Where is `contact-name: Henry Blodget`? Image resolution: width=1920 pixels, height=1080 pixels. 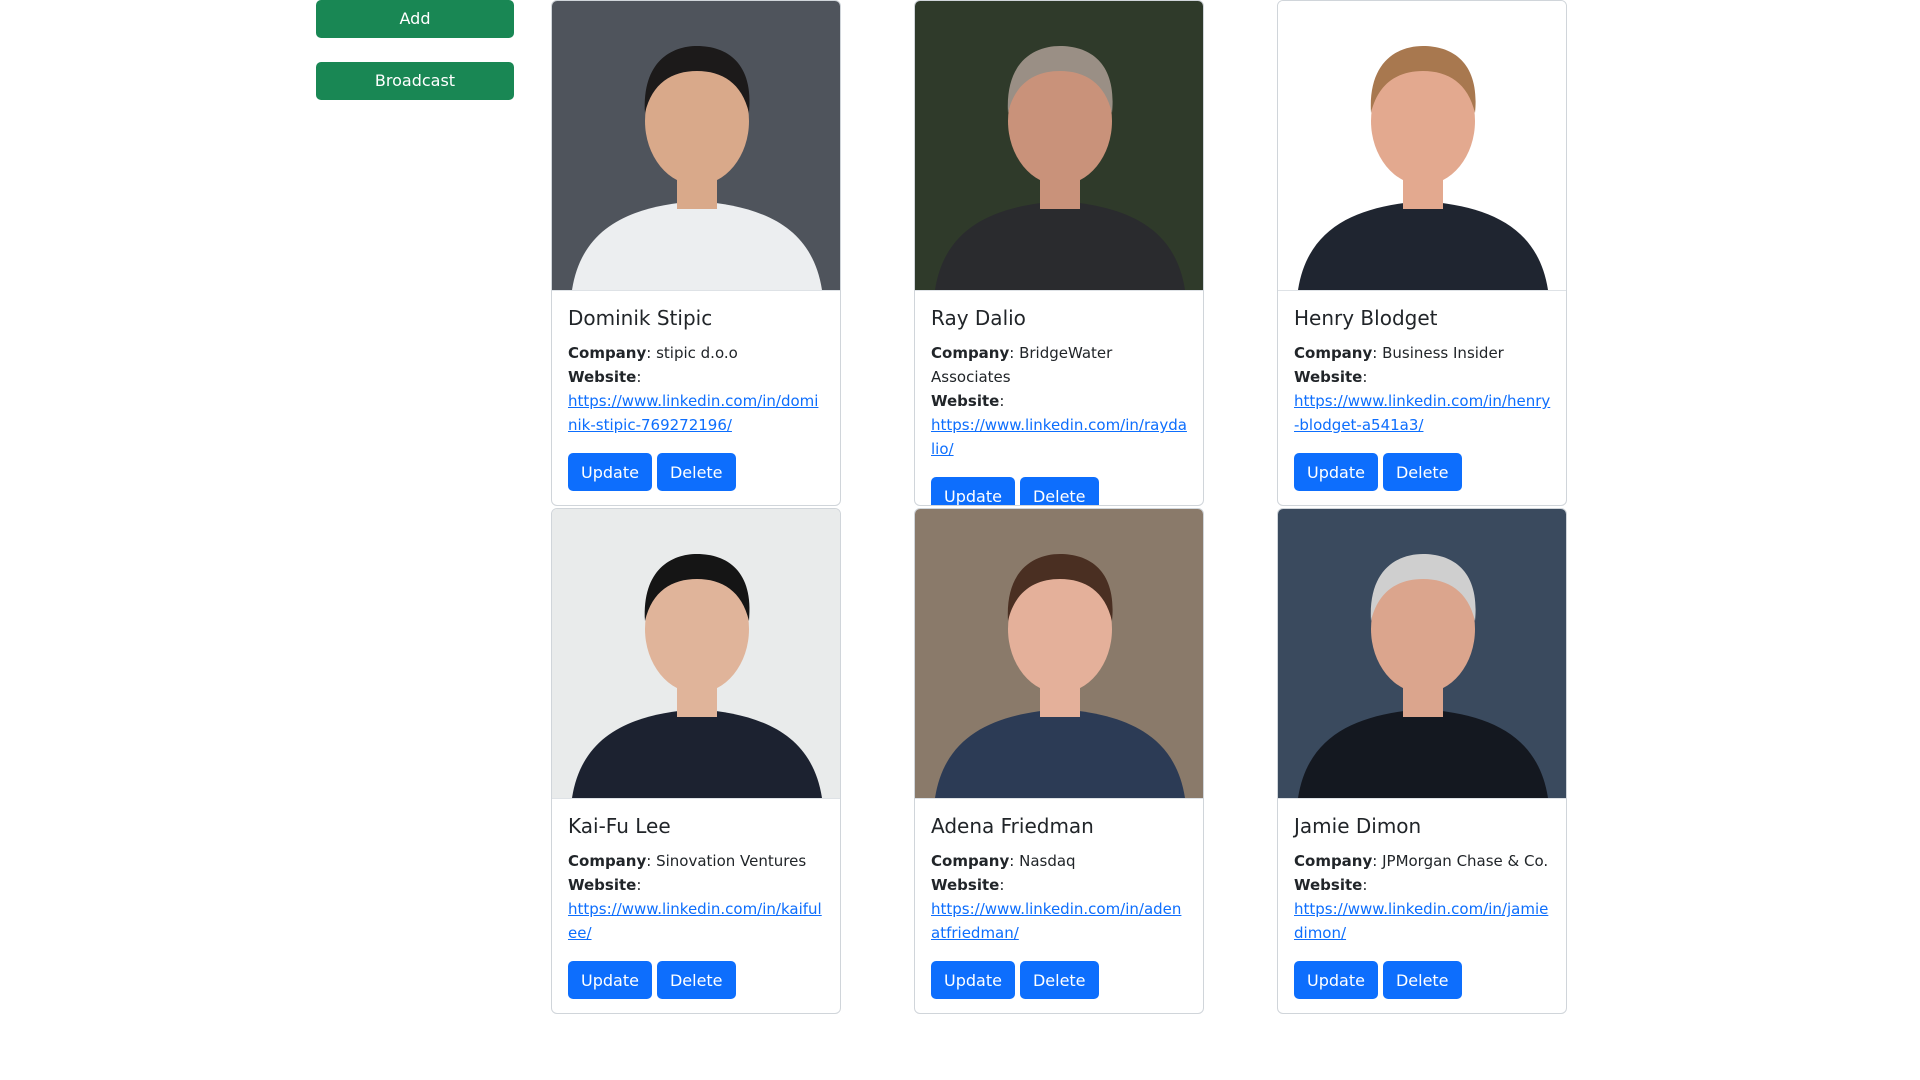 contact-name: Henry Blodget is located at coordinates (1366, 318).